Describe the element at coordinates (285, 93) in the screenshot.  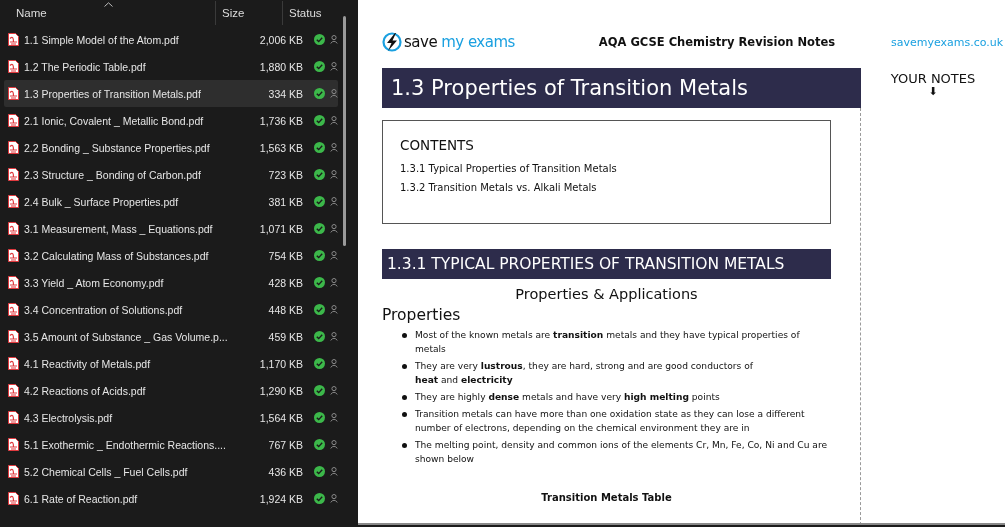
I see `file-size: 334 KB` at that location.